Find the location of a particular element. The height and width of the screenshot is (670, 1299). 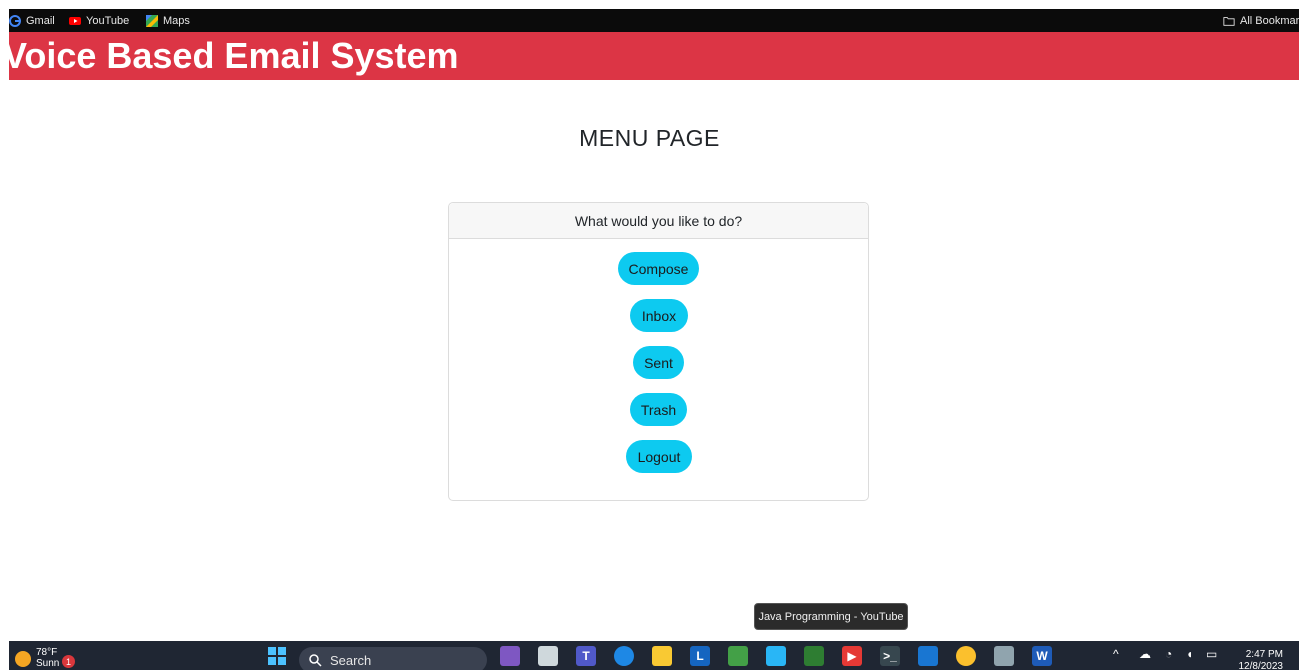

clock-time: 2:47 PM is located at coordinates (1264, 654).